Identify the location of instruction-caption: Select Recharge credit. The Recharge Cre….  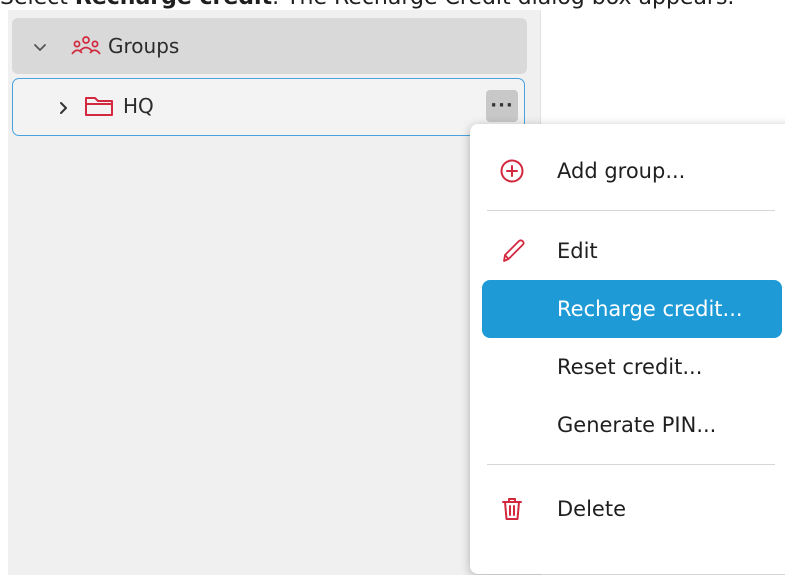
(392, 5).